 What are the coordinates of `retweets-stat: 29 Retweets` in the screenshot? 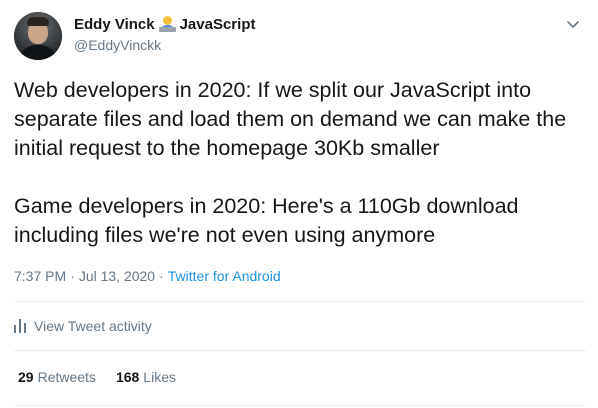 It's located at (57, 377).